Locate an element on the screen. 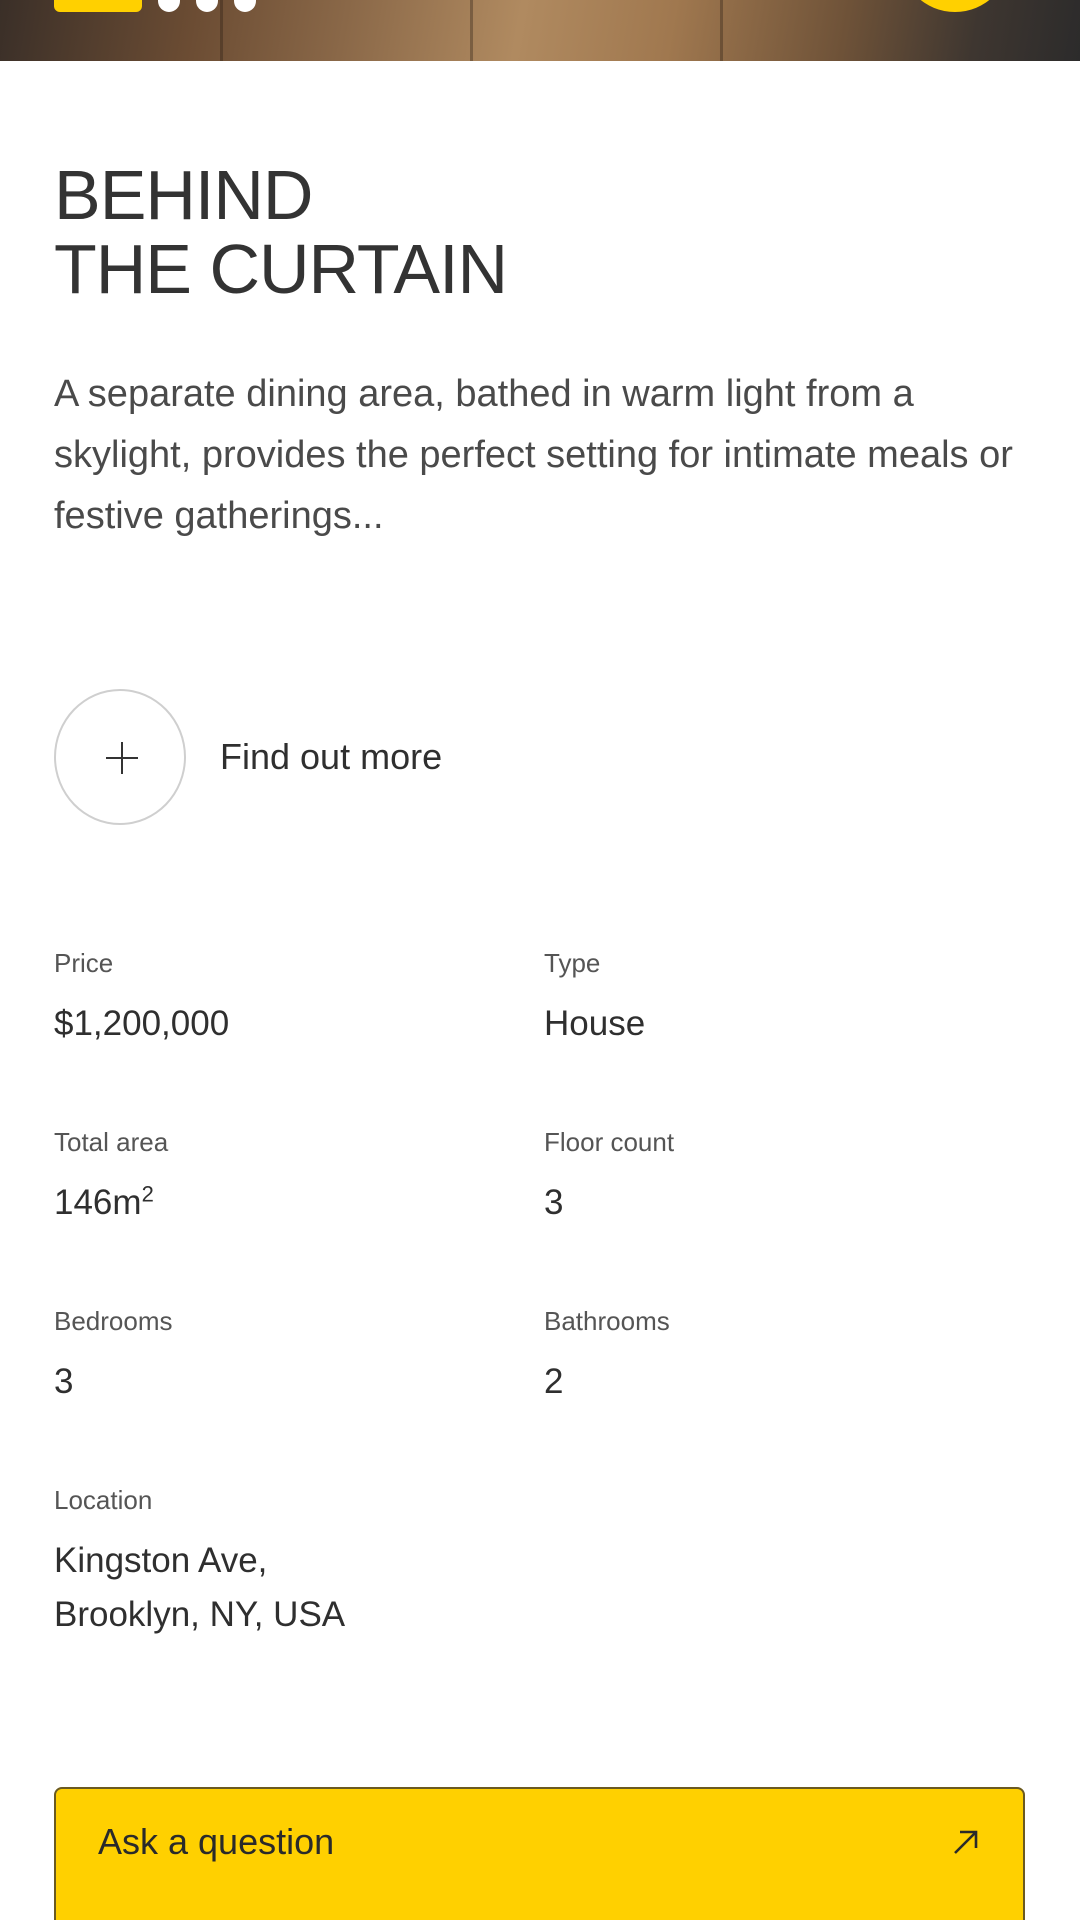 This screenshot has height=1920, width=1080. spec-location: Location Kingston Ave, Brooklyn, NY, USA is located at coordinates (199, 1561).